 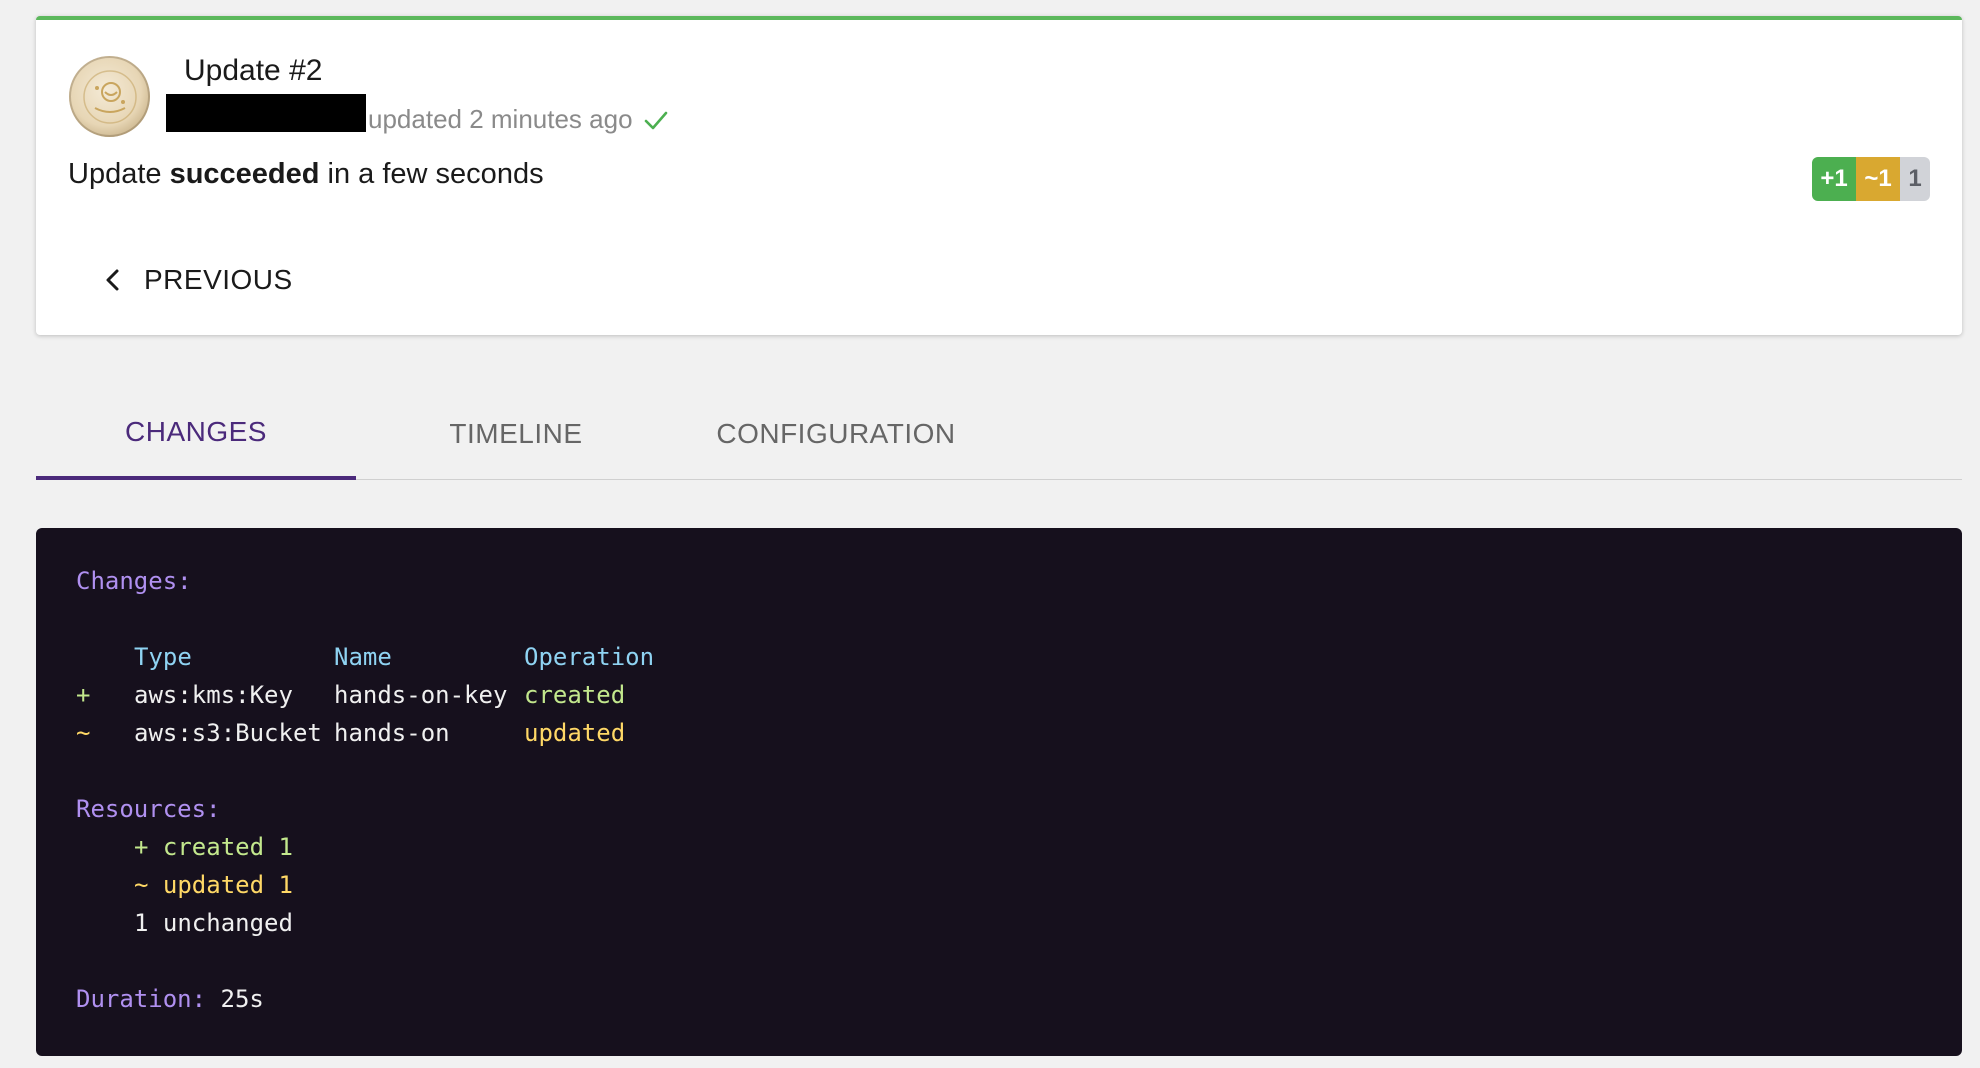 I want to click on unchanged-count: 1, so click(x=1915, y=179).